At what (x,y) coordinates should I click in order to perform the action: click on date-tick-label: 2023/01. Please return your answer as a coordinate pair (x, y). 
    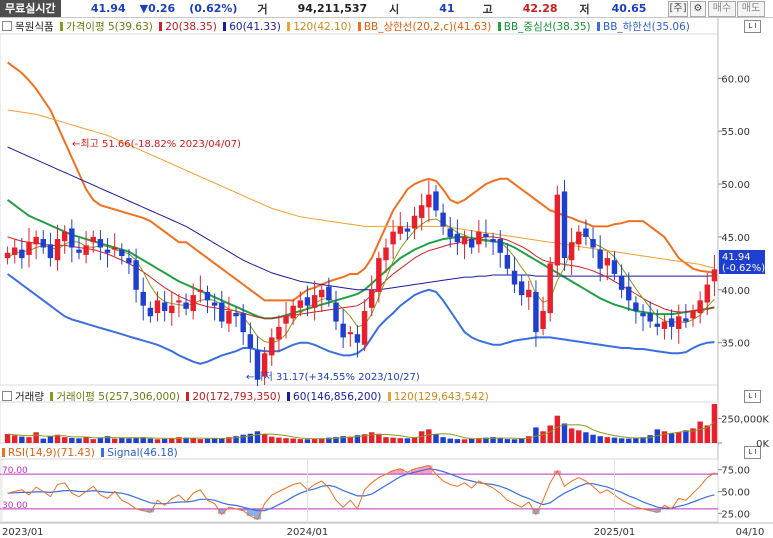
    Looking at the image, I should click on (23, 532).